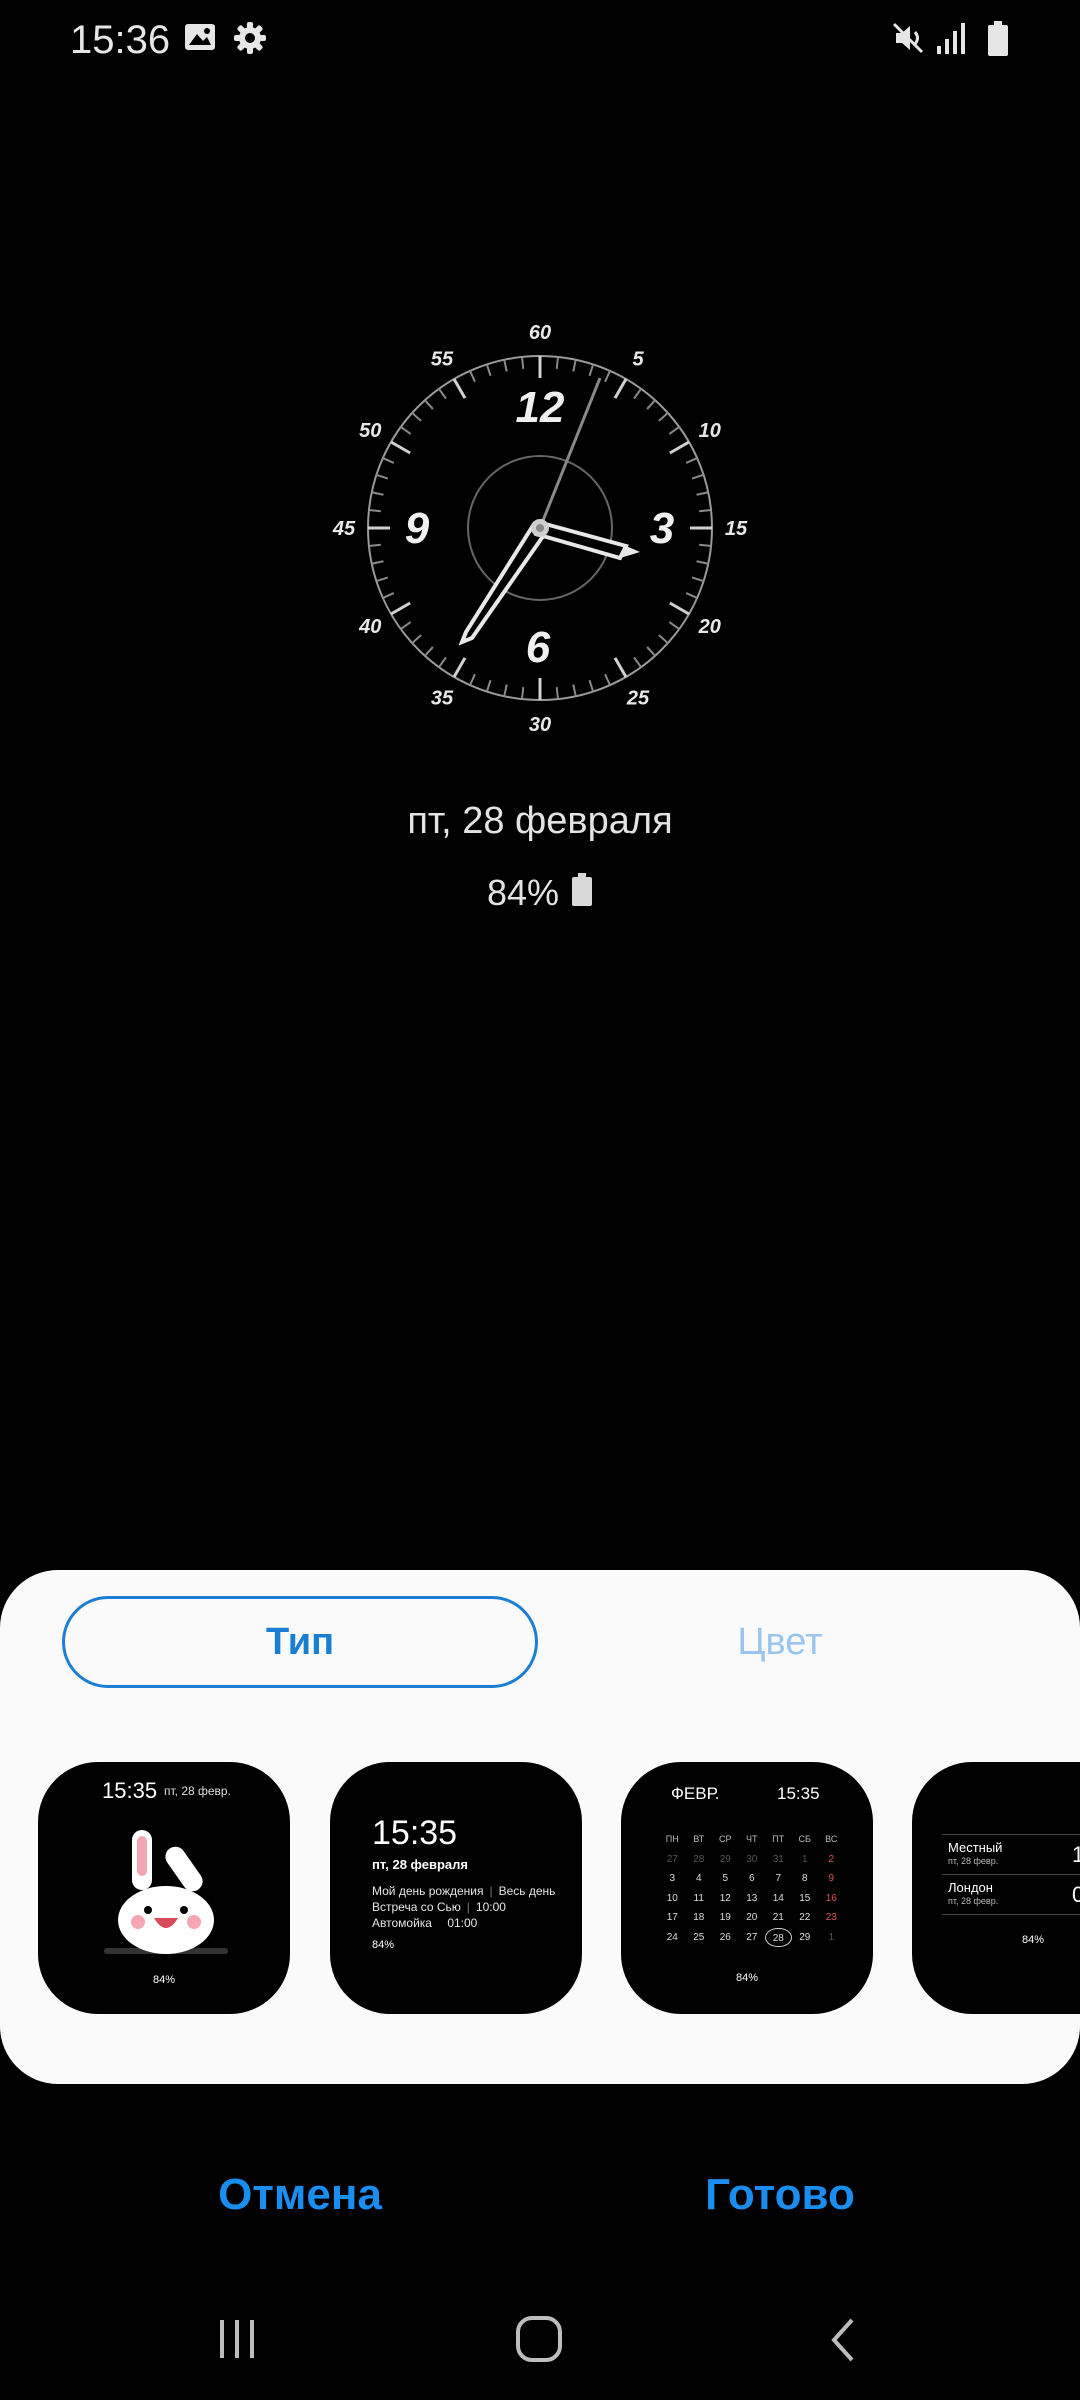  I want to click on city-label: Лондон, so click(970, 1887).